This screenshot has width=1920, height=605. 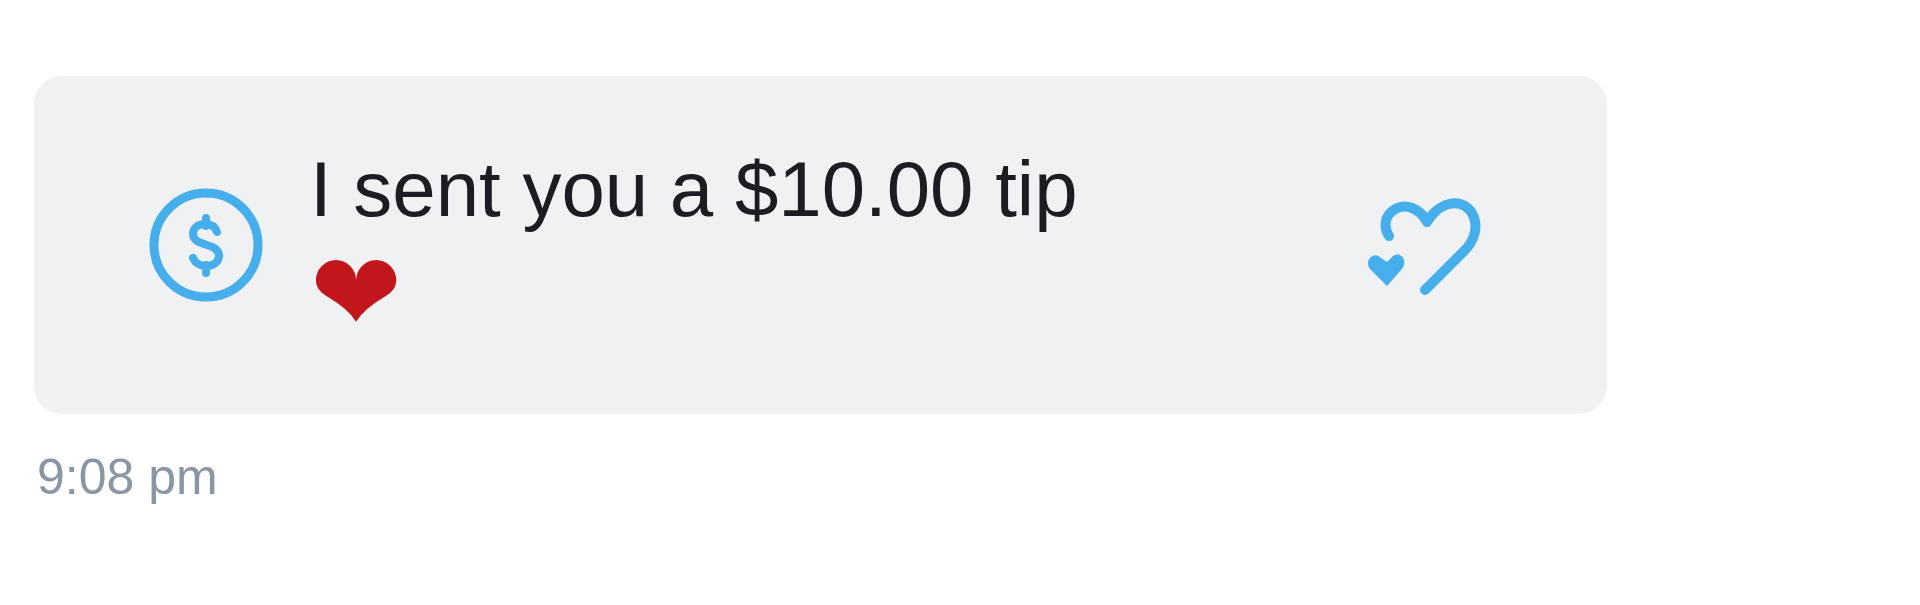 I want to click on message-time: 9:08 pm, so click(x=127, y=477).